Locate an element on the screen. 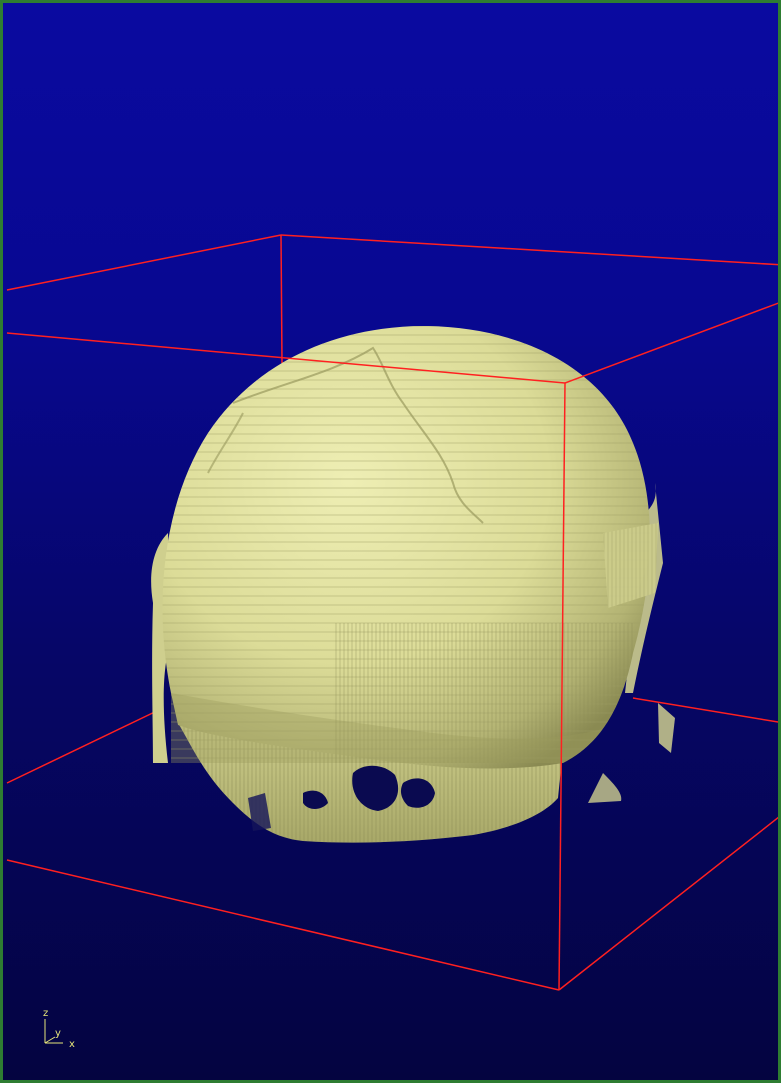  axis-z-label: z is located at coordinates (45, 1013).